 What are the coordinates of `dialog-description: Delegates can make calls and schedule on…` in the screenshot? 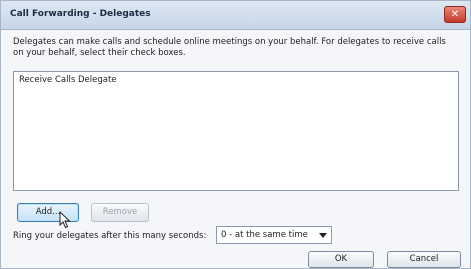 It's located at (229, 47).